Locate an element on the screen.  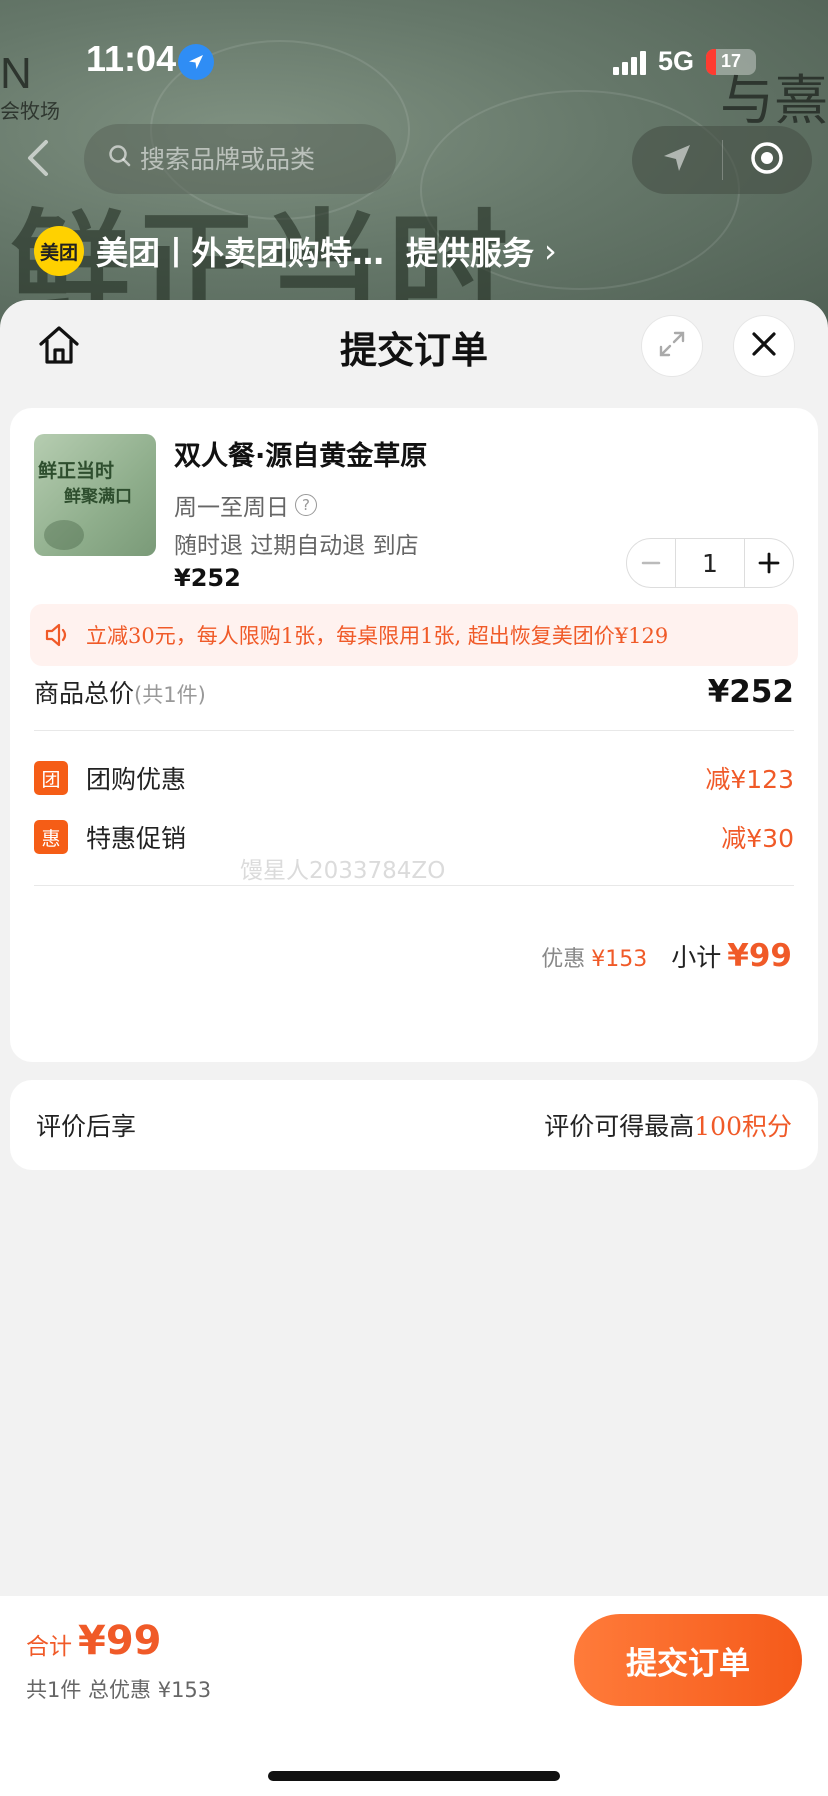
review-reward-card: 评价后享 评价可得最高100积分 is located at coordinates (414, 1125).